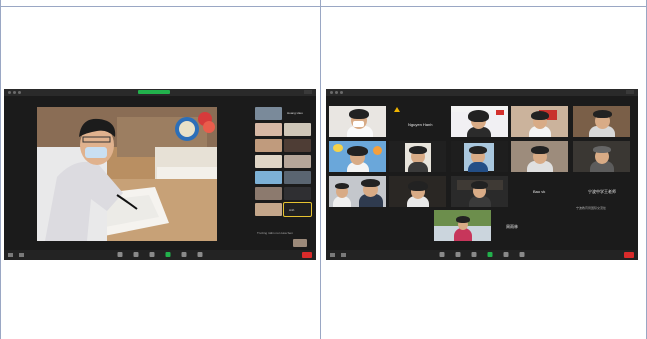 This screenshot has height=339, width=647. Describe the element at coordinates (539, 191) in the screenshot. I see `participant-name: Bao vk` at that location.